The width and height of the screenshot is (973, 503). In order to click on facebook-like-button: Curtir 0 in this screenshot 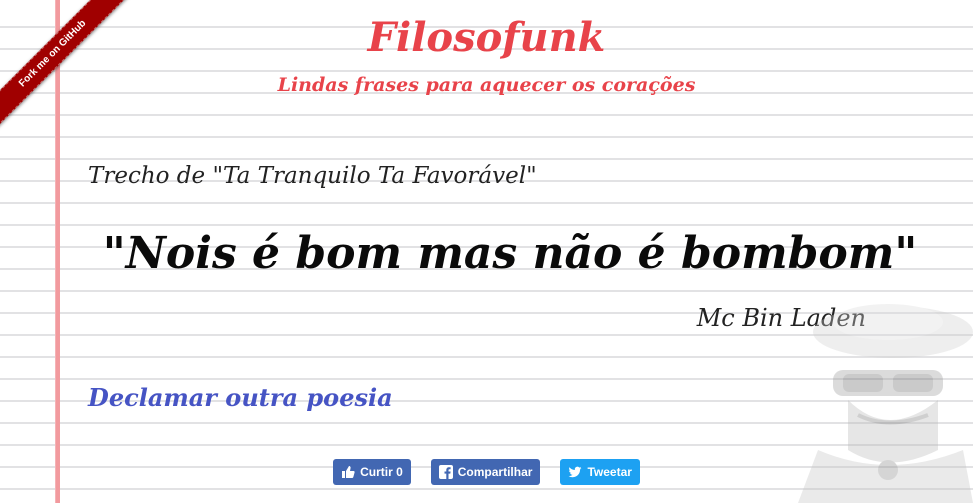, I will do `click(372, 472)`.